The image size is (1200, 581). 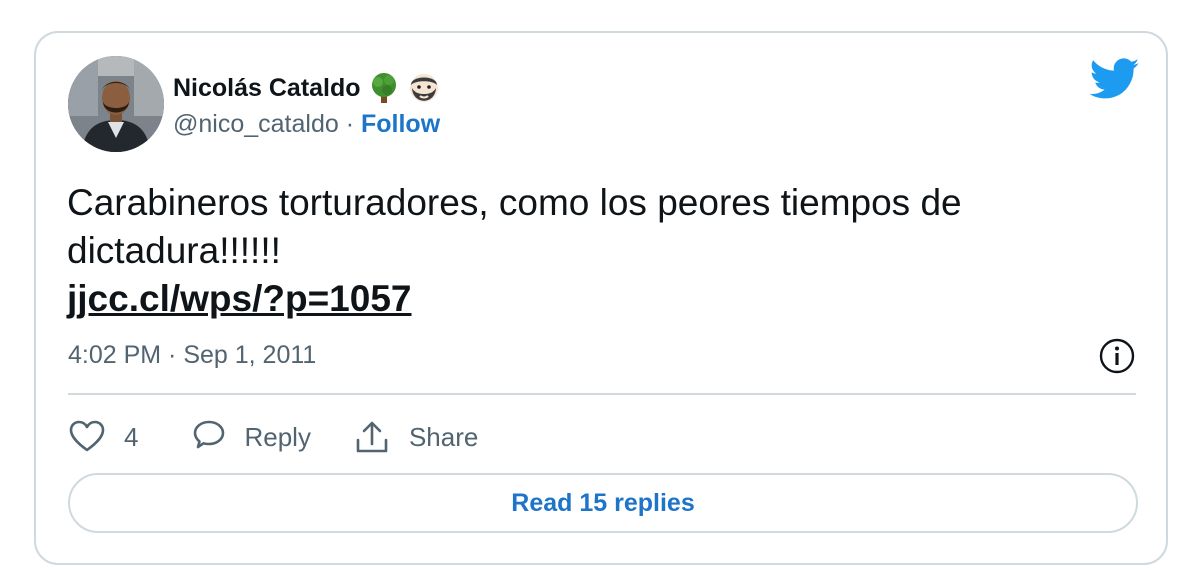 I want to click on handle-row: @nico_cataldo · Follow, so click(x=306, y=124).